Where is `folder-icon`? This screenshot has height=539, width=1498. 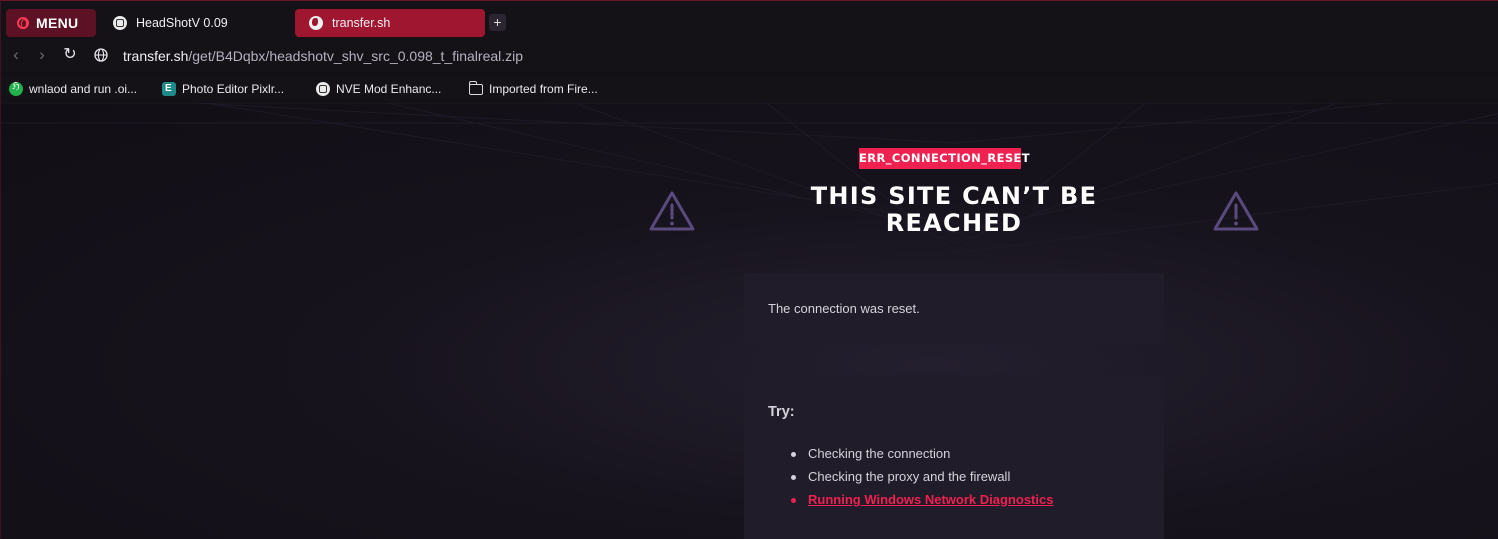
folder-icon is located at coordinates (476, 87).